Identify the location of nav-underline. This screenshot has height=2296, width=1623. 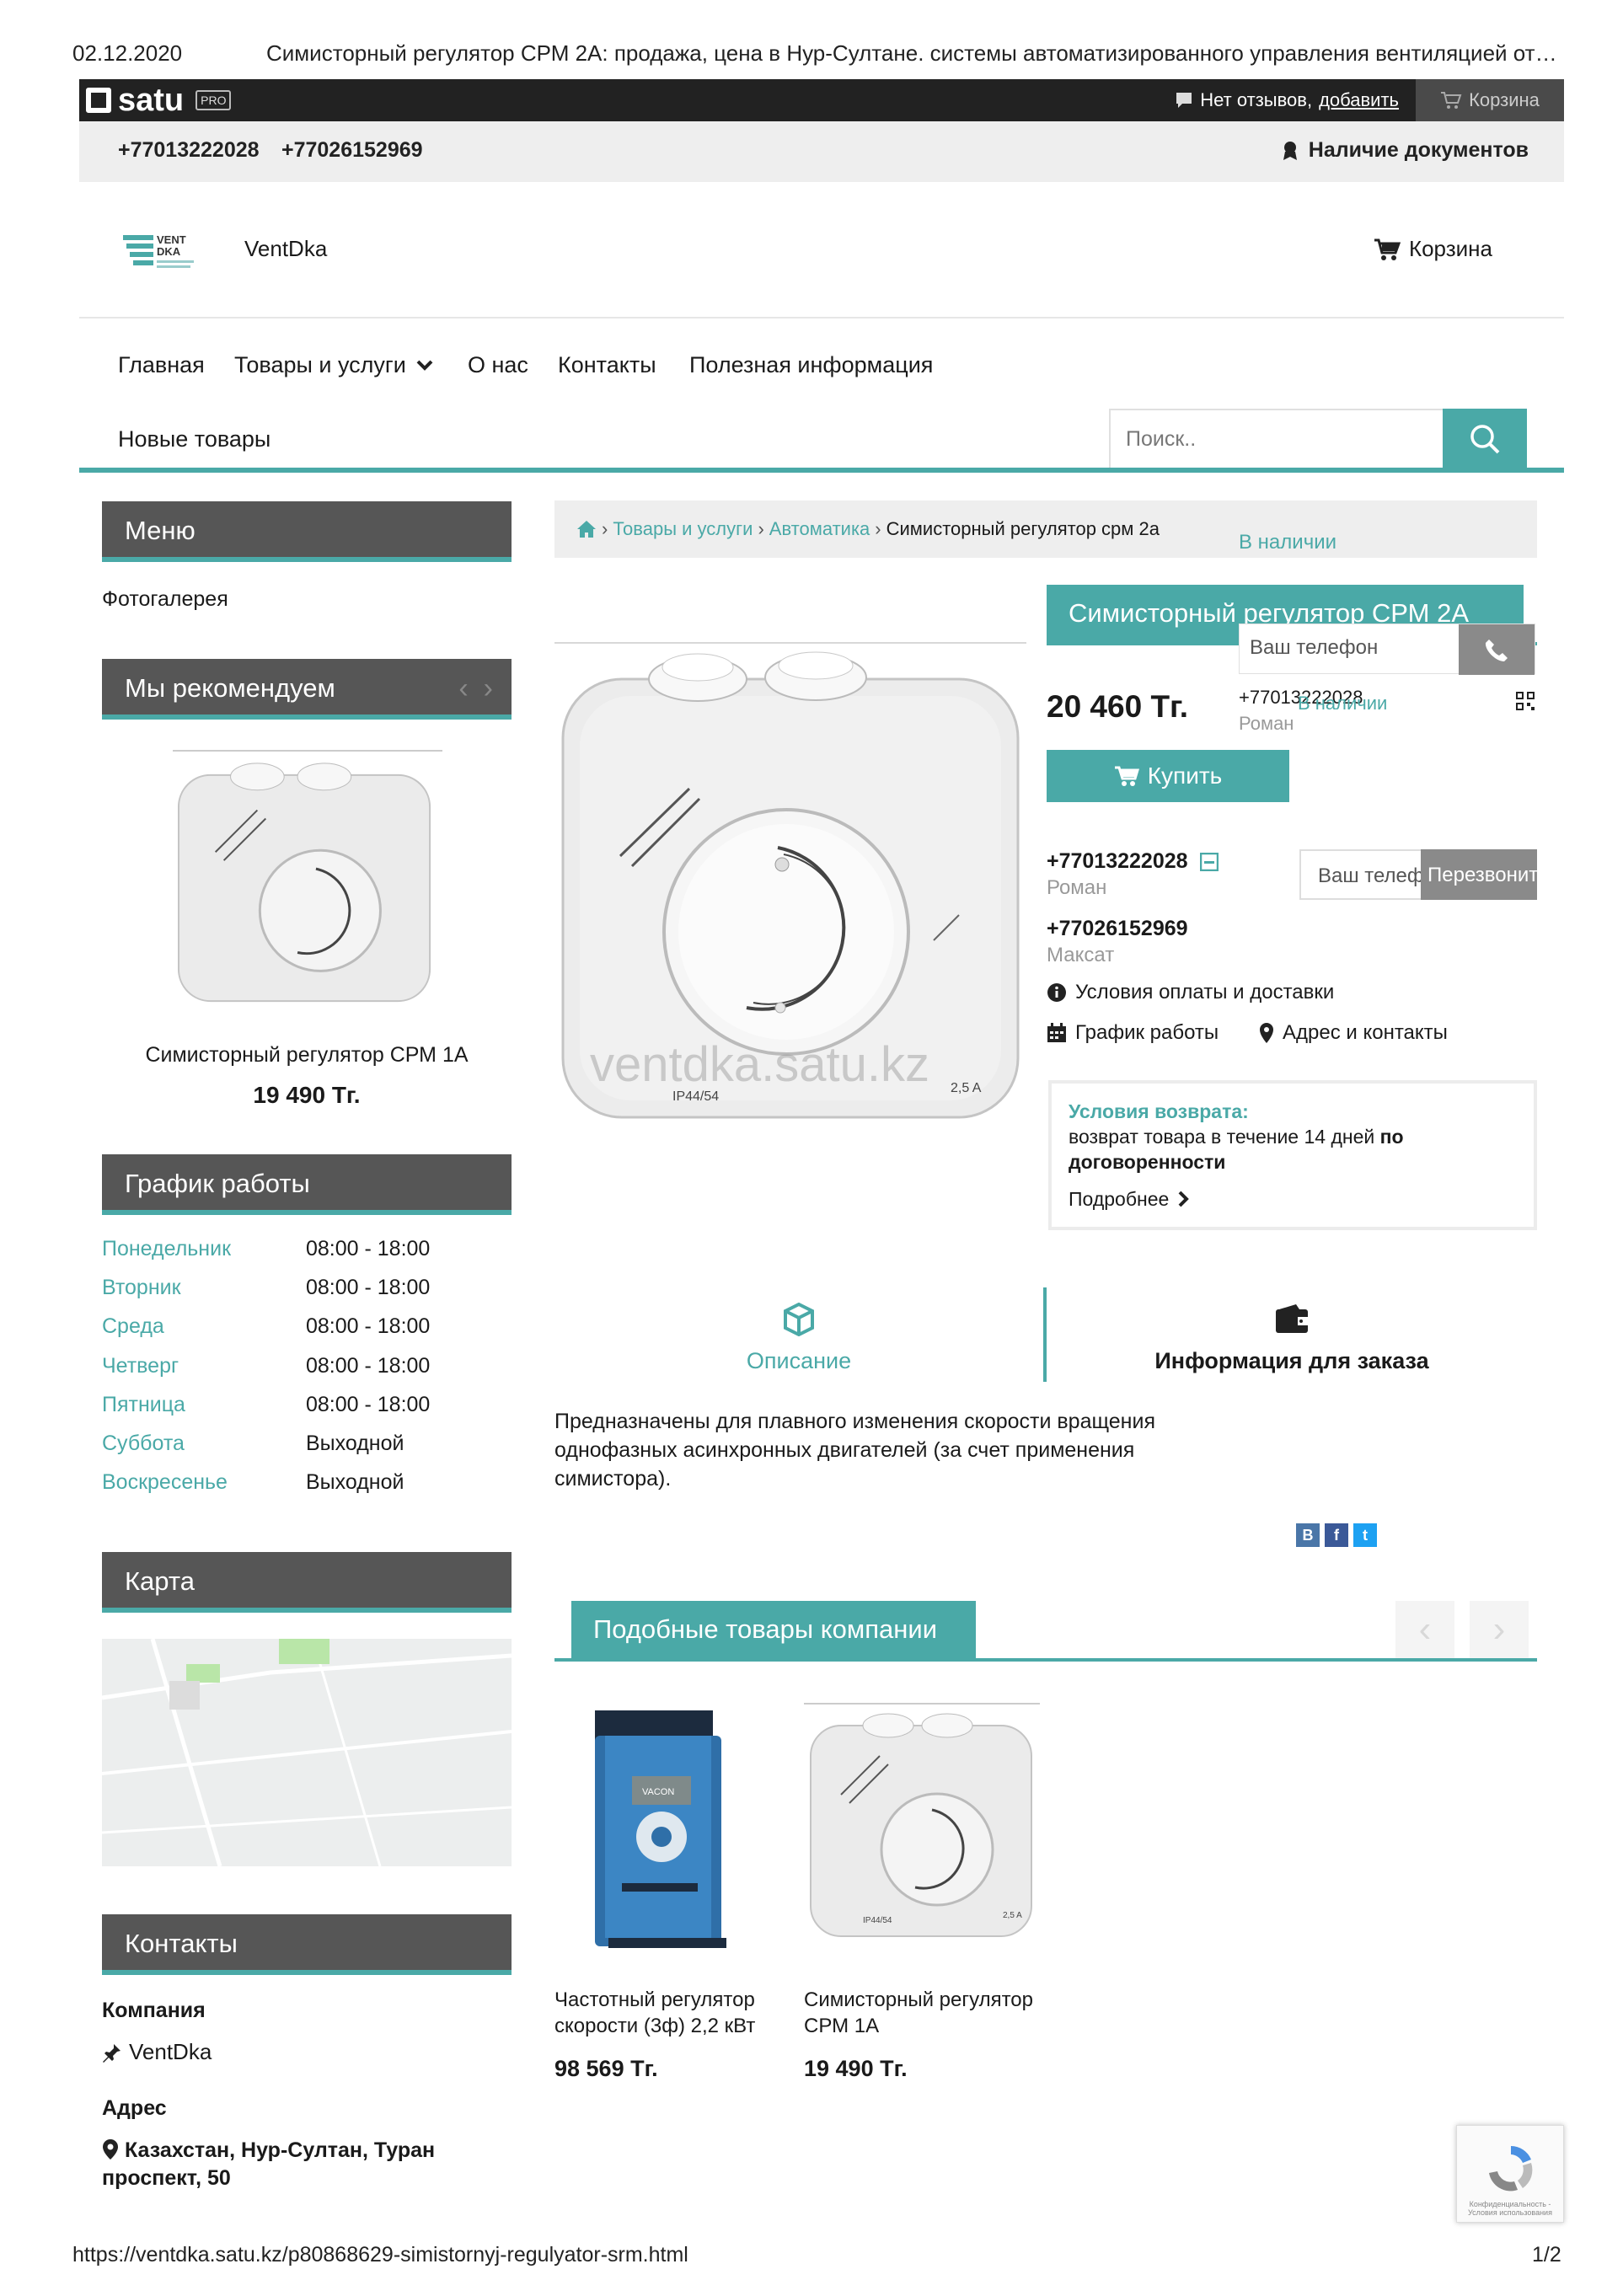
(821, 470).